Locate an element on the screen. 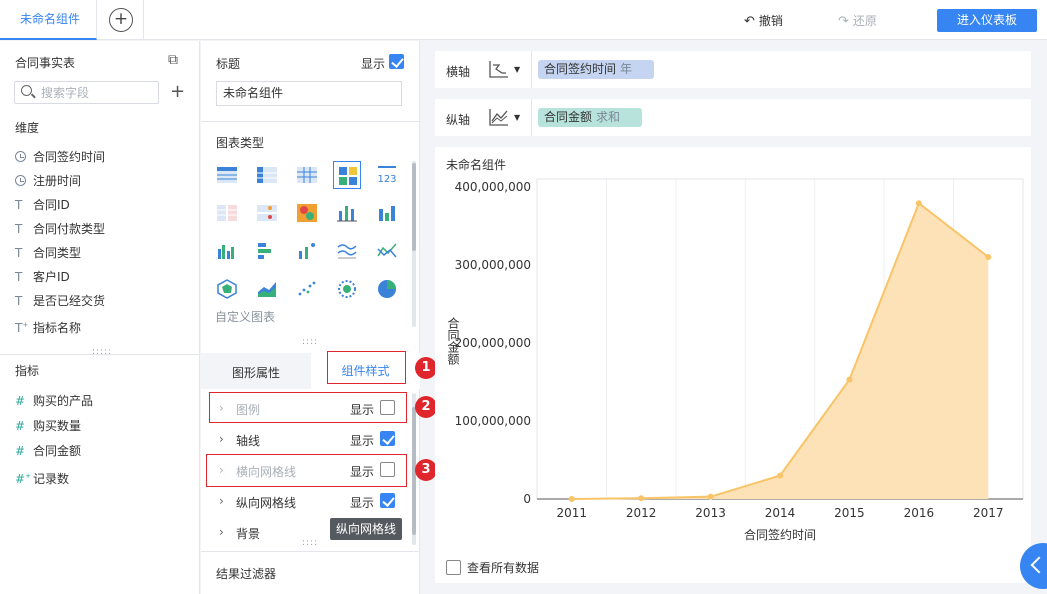 The height and width of the screenshot is (594, 1047). vertical-grid-show-label: 显示 is located at coordinates (362, 503).